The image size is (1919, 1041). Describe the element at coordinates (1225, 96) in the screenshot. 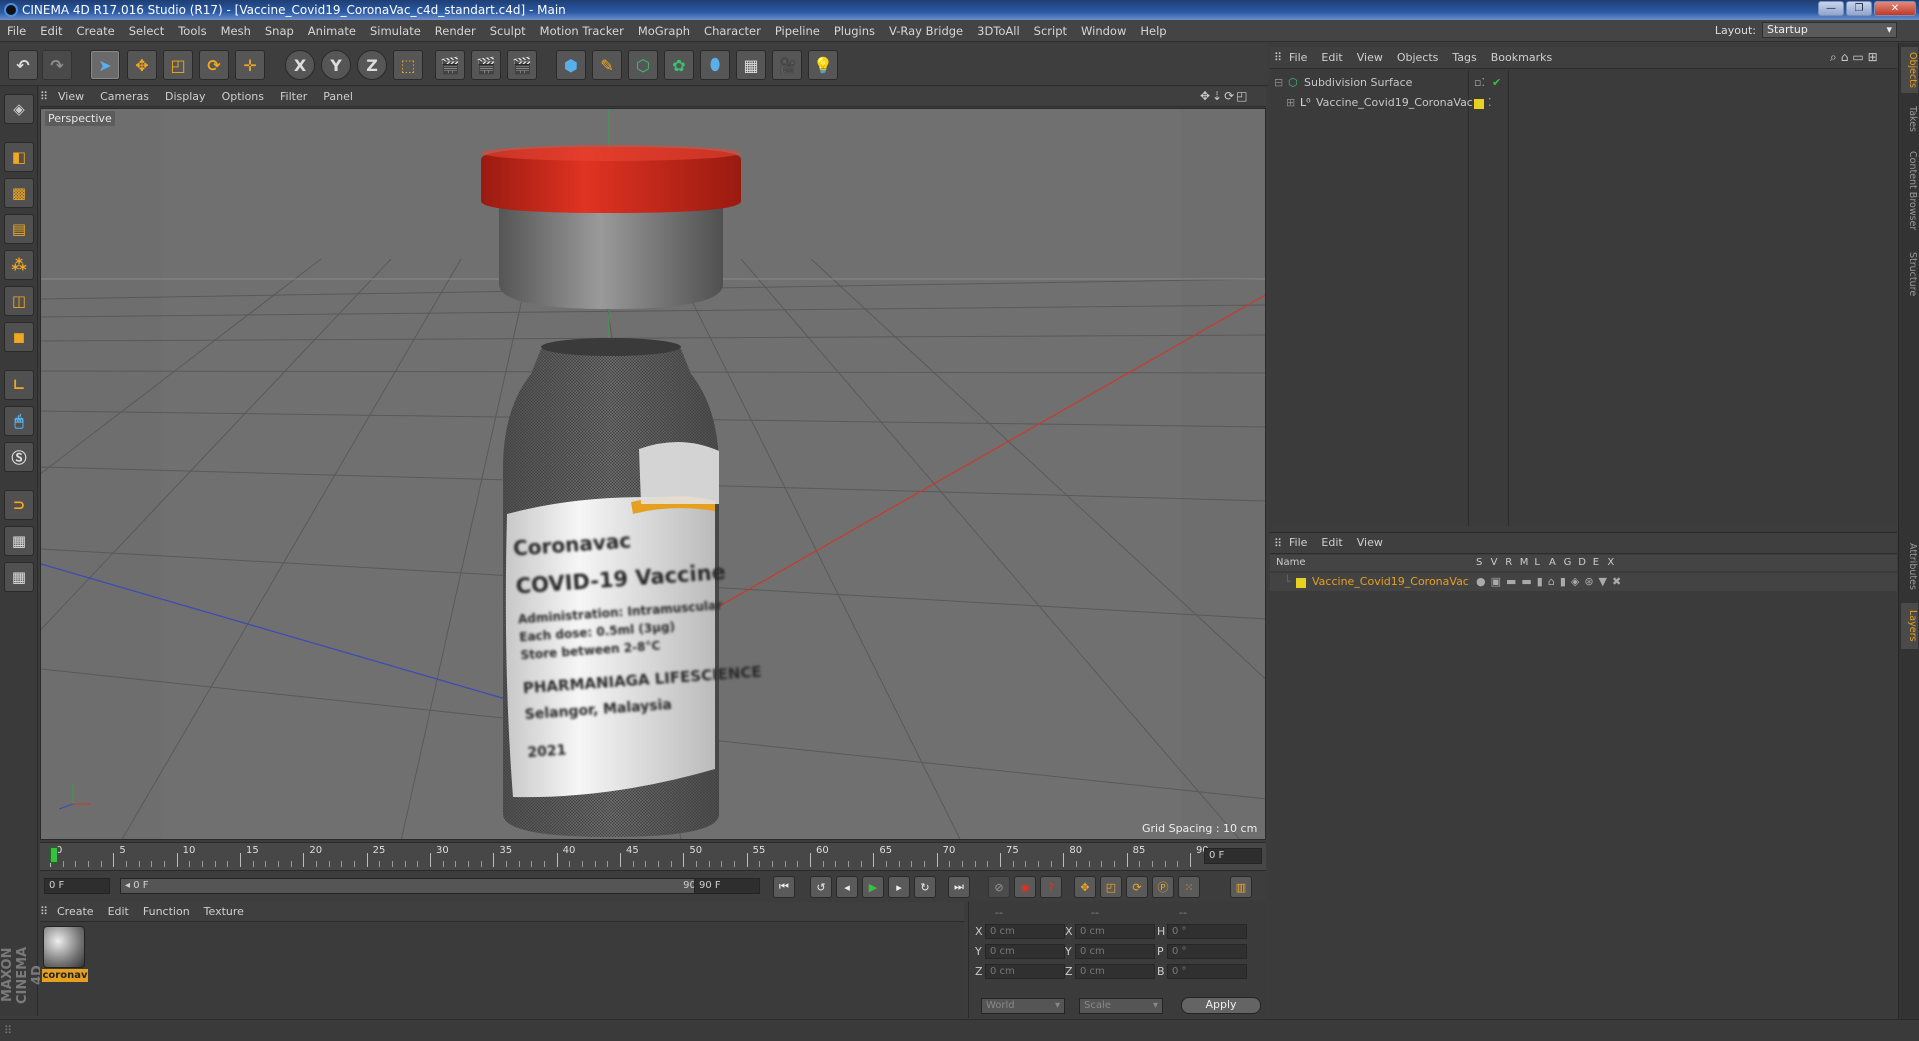

I see `viewport-nav-icons: ✥⇣⟳◰` at that location.